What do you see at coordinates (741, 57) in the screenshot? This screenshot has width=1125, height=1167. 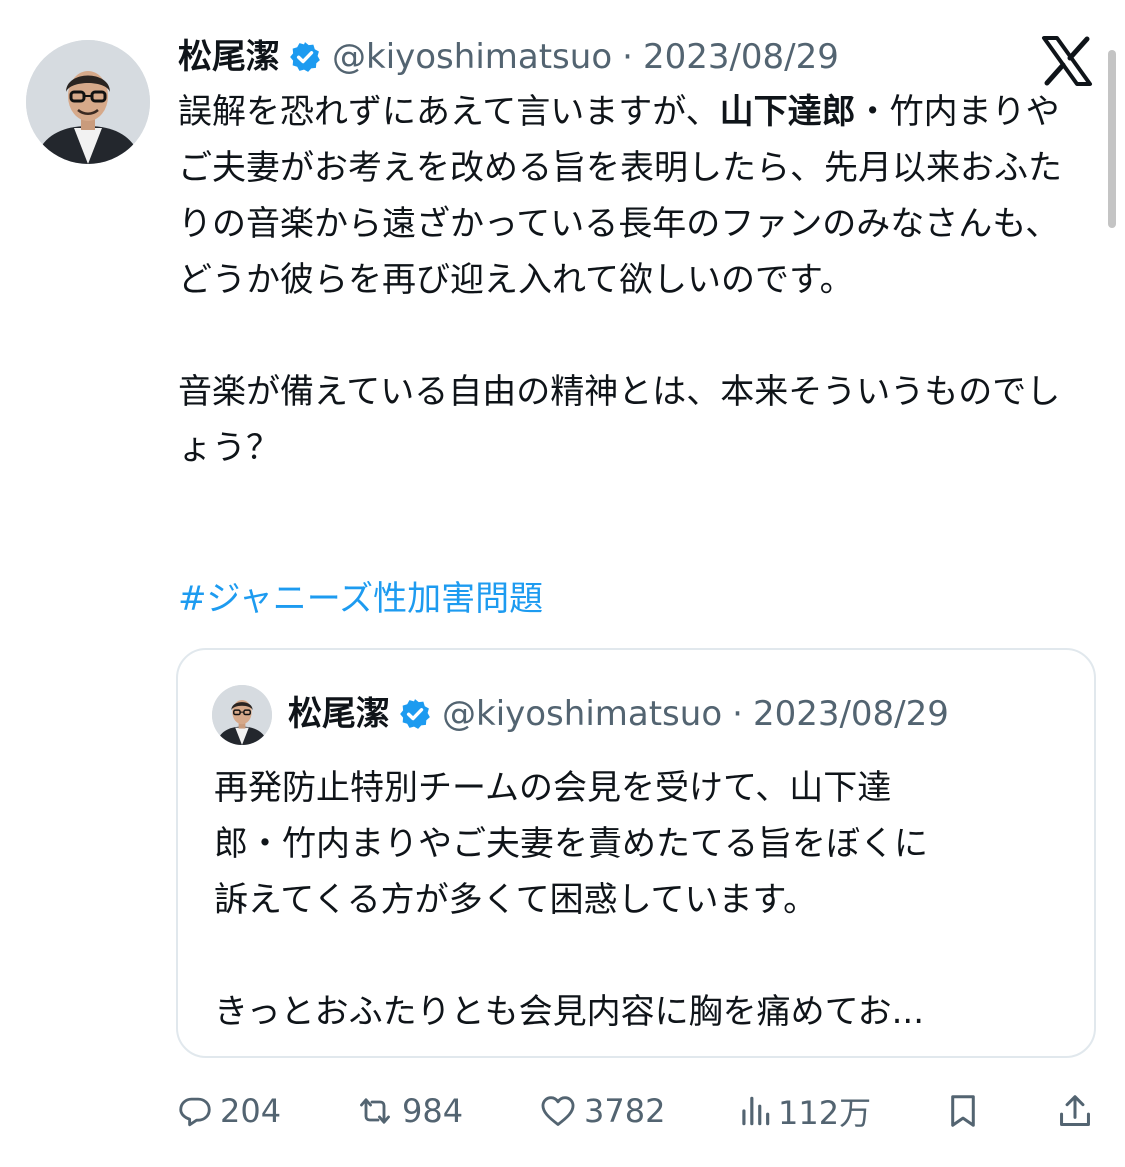 I see `tweet-date: 2023/08/29` at bounding box center [741, 57].